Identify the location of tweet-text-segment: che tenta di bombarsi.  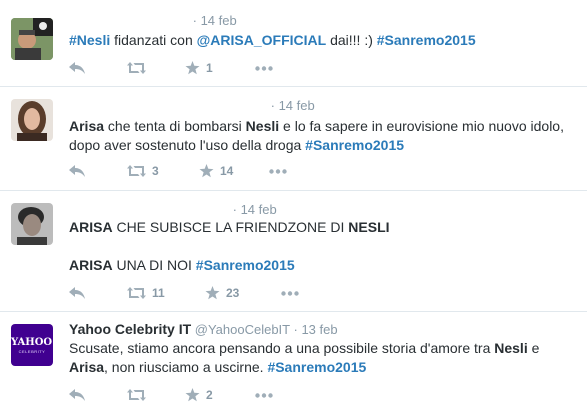
(175, 126).